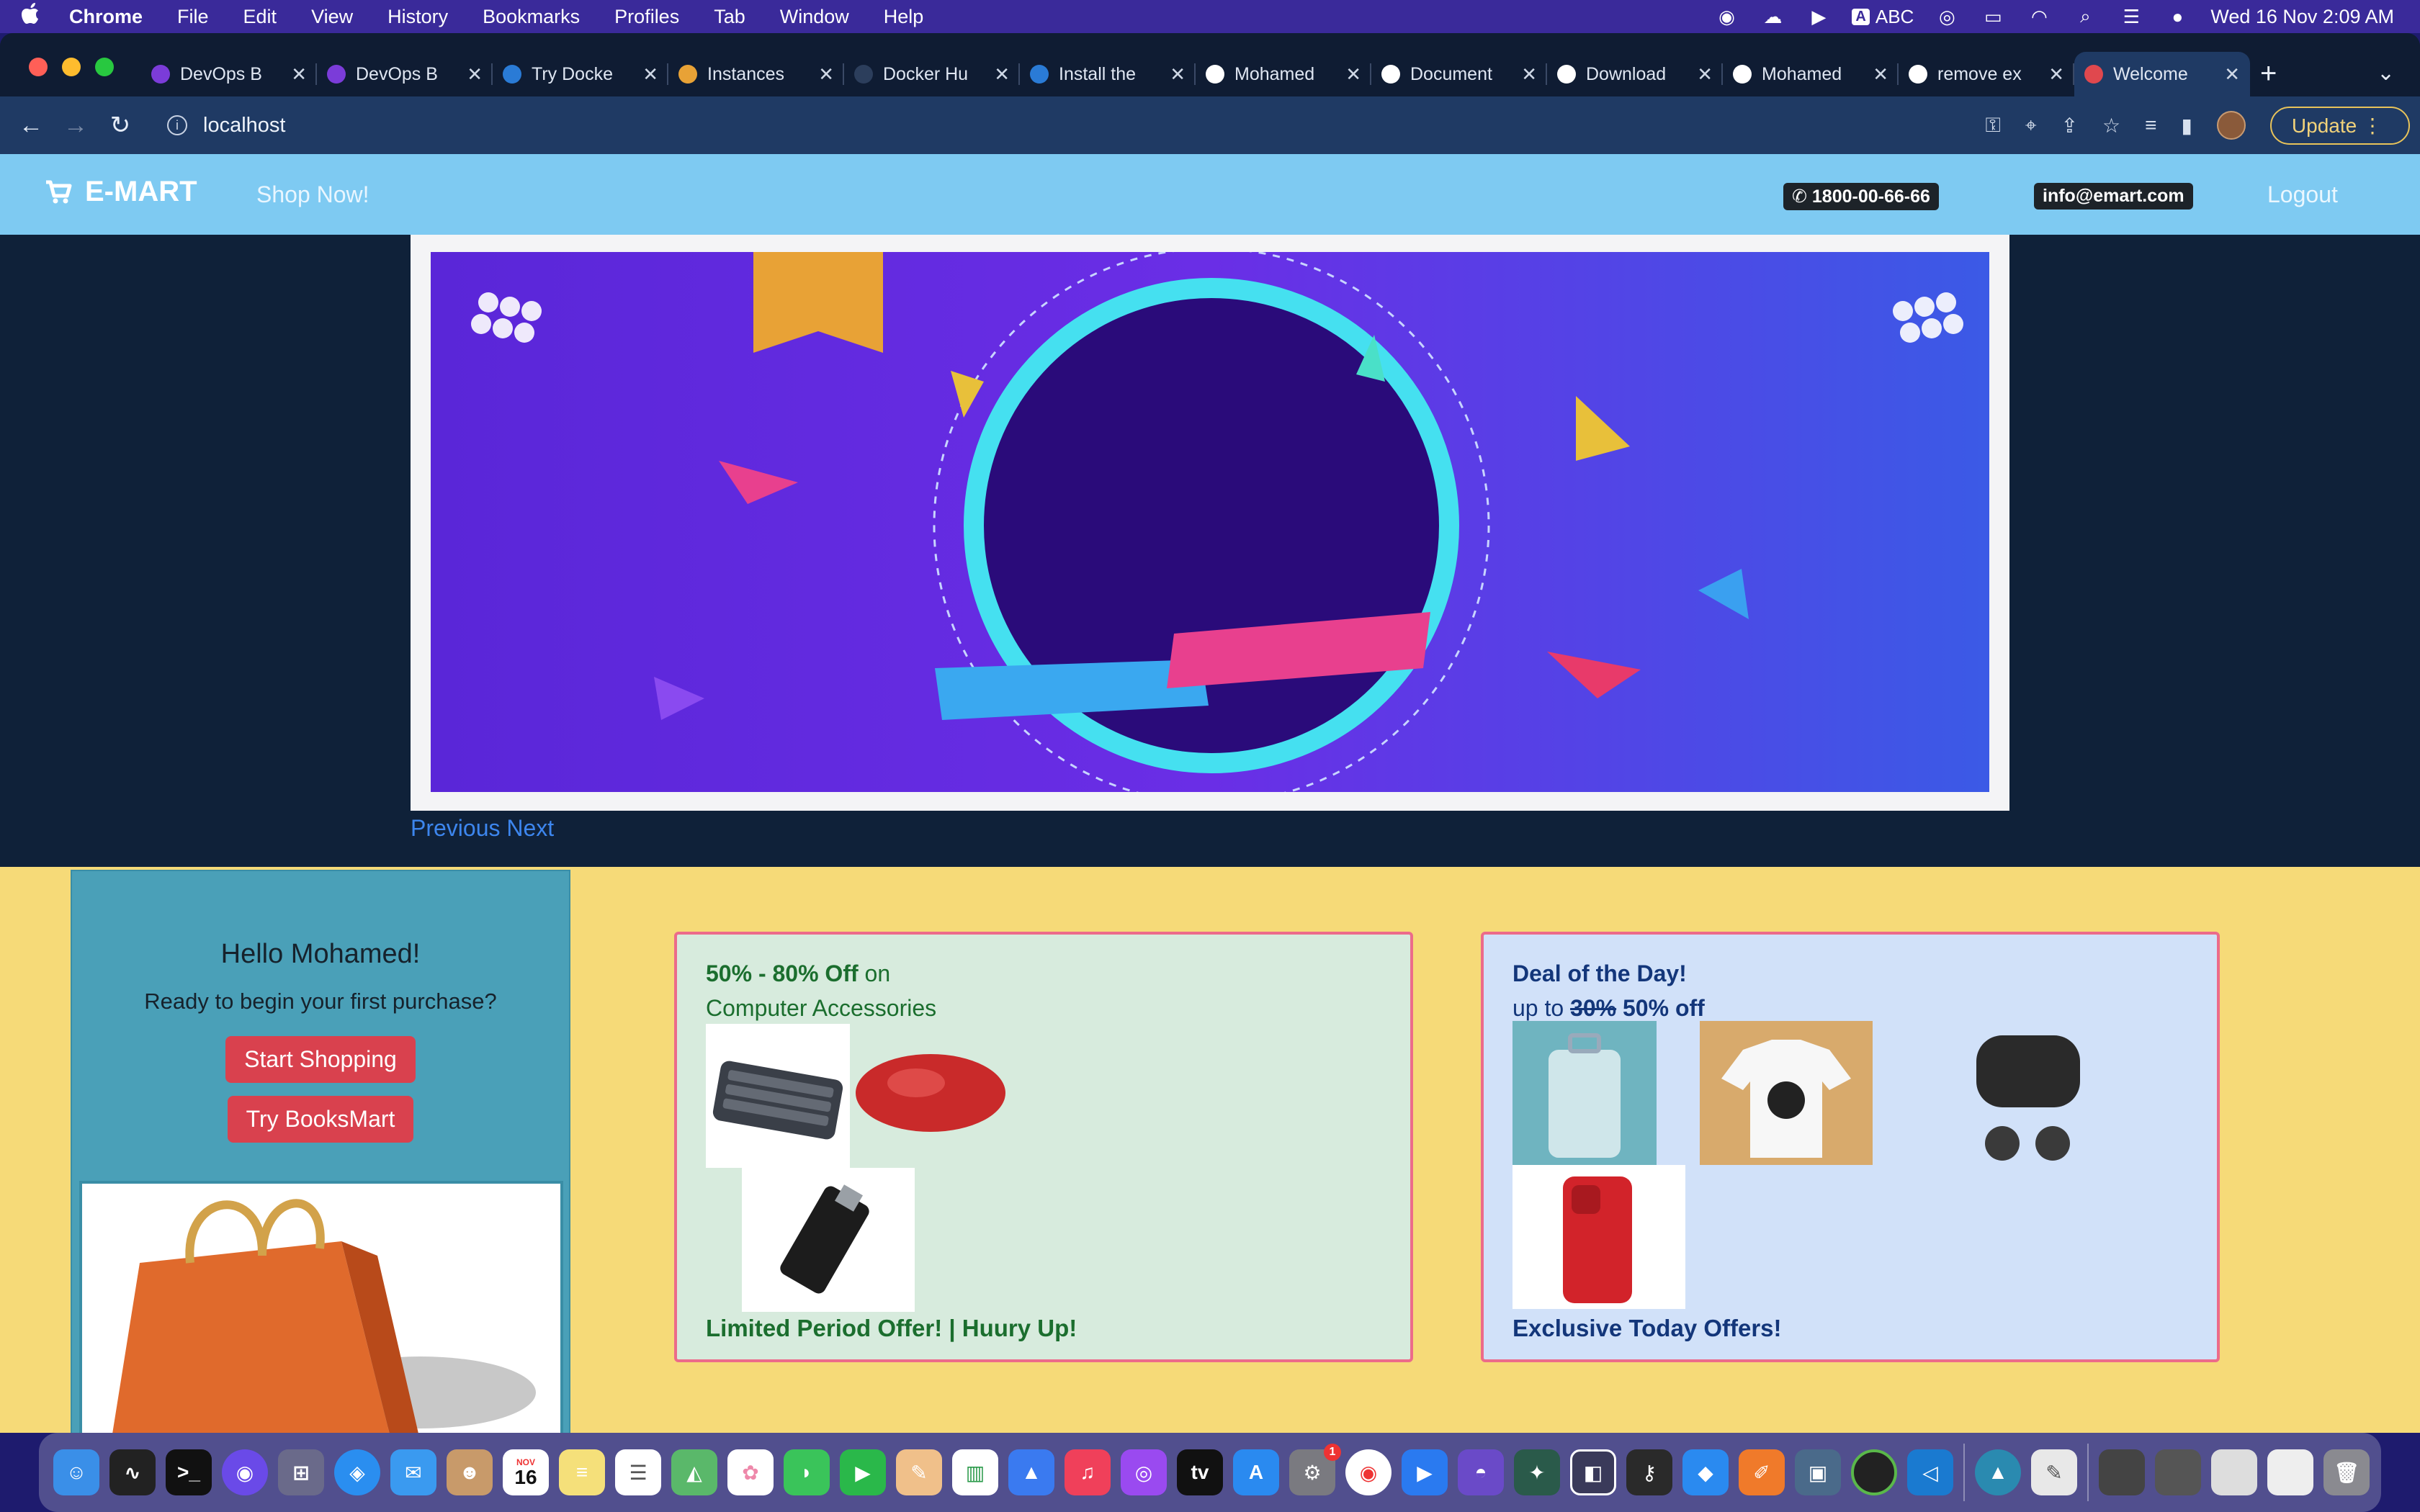  Describe the element at coordinates (2386, 73) in the screenshot. I see `tab-search-chevron-icon: ⌄` at that location.